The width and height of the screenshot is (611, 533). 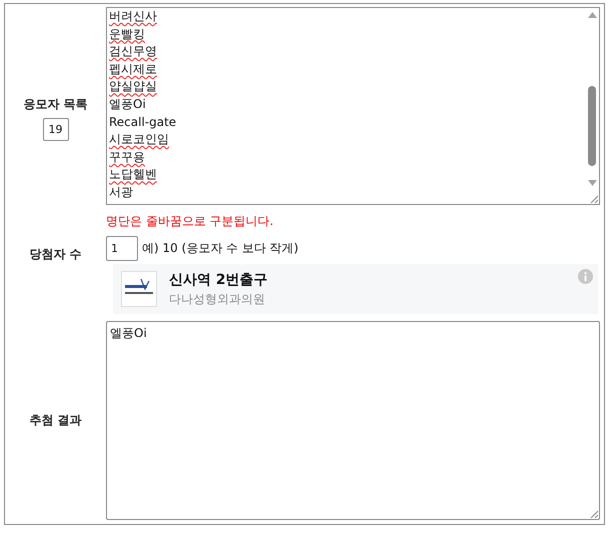 What do you see at coordinates (133, 86) in the screenshot?
I see `applicant-name: 얍실얍실` at bounding box center [133, 86].